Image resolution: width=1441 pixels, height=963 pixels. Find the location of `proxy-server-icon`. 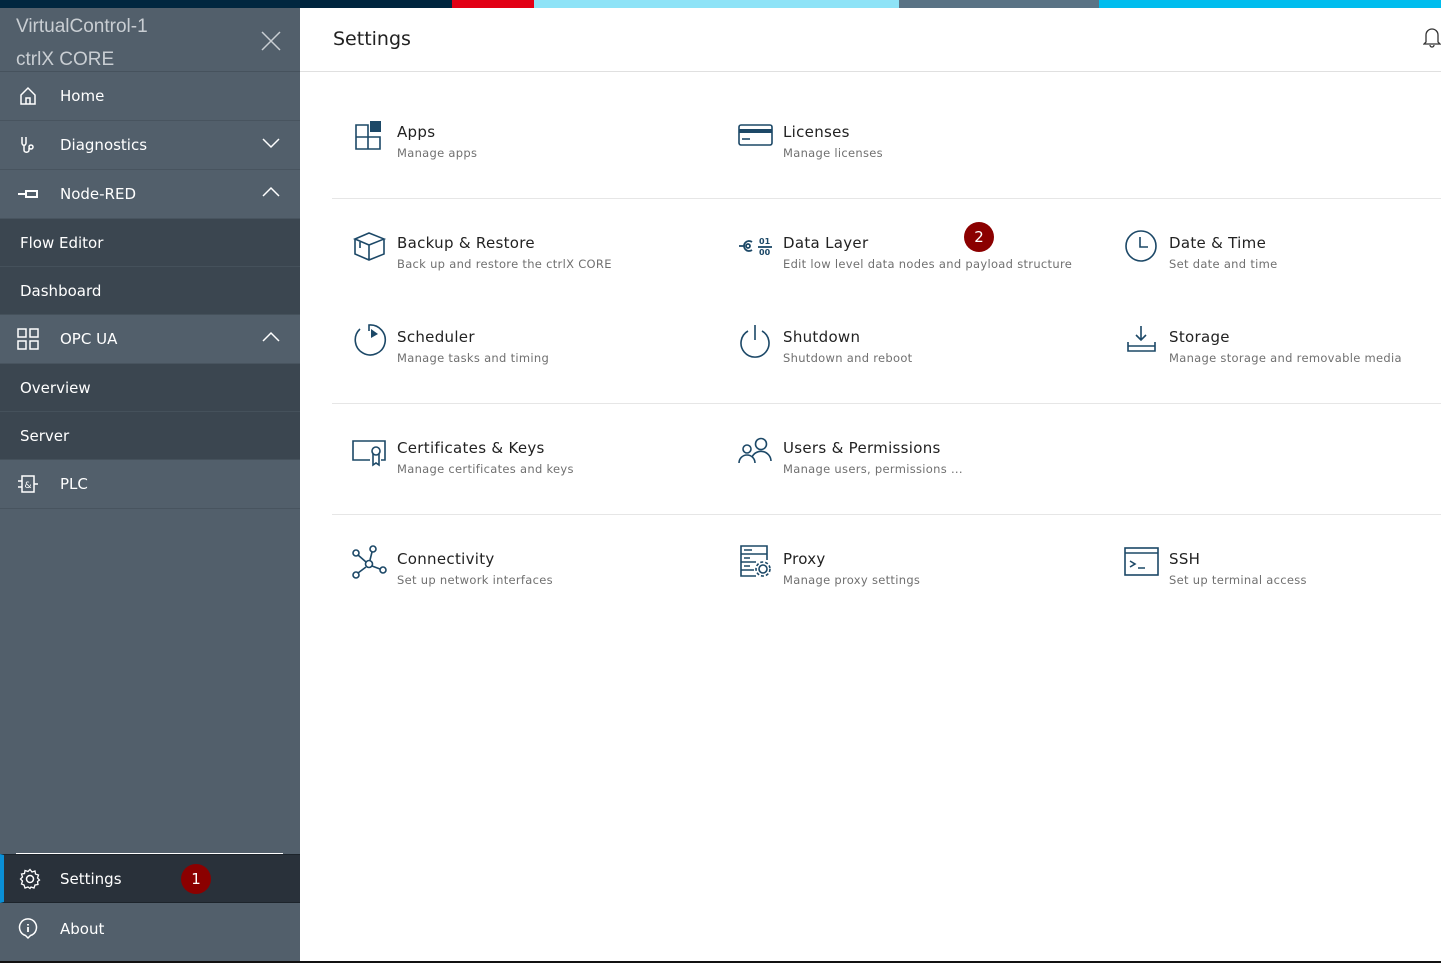

proxy-server-icon is located at coordinates (755, 561).